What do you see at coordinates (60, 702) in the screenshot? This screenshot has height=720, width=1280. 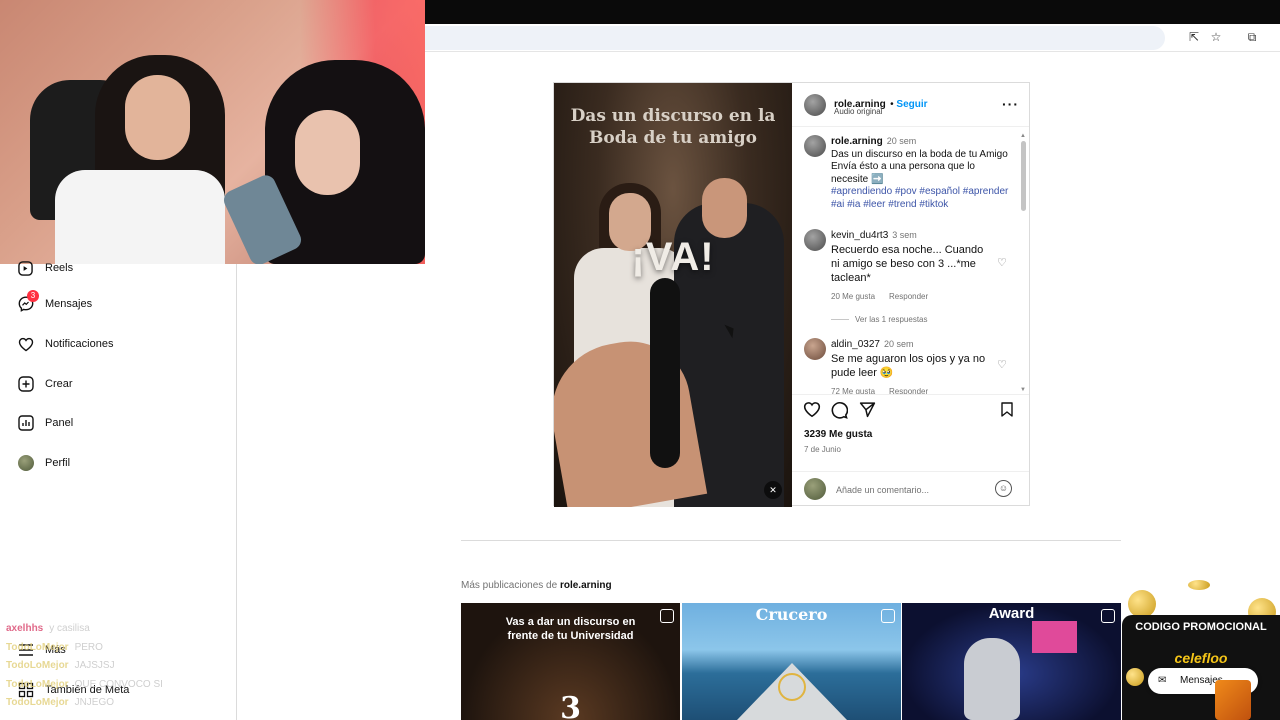 I see `chat-message: TodoLoMejor JNJEGO` at bounding box center [60, 702].